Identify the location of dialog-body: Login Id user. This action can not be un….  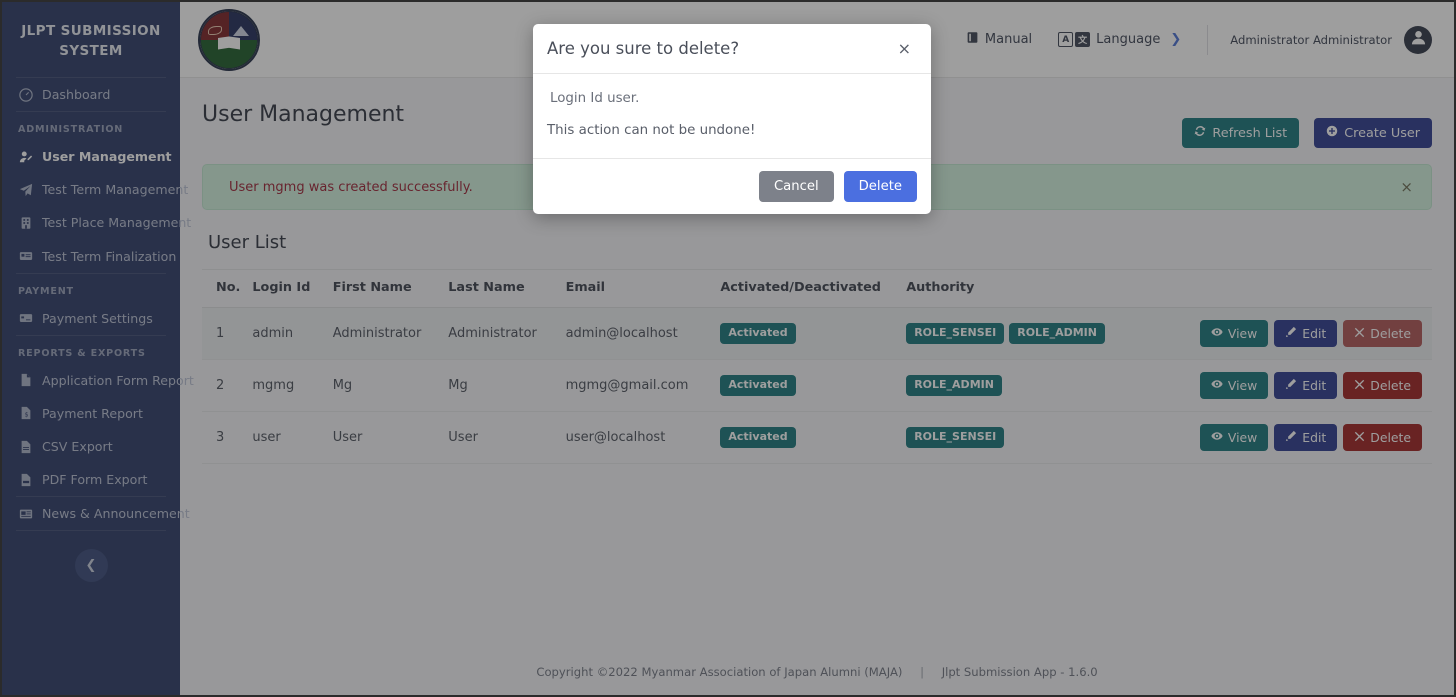
(732, 116).